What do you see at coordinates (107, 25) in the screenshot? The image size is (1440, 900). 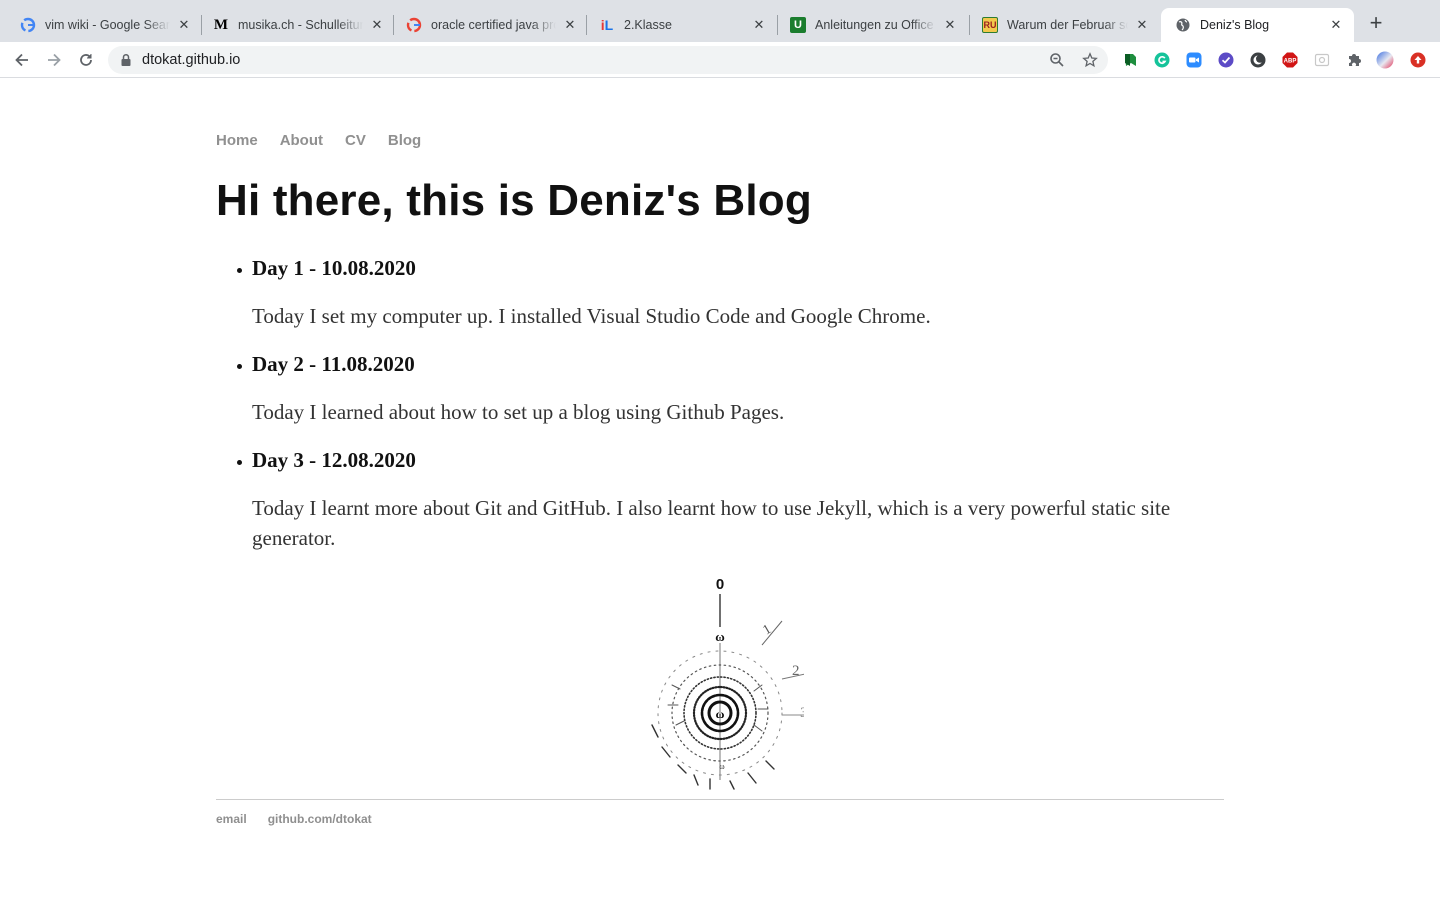 I see `tab-title: vim wiki - Google Search` at bounding box center [107, 25].